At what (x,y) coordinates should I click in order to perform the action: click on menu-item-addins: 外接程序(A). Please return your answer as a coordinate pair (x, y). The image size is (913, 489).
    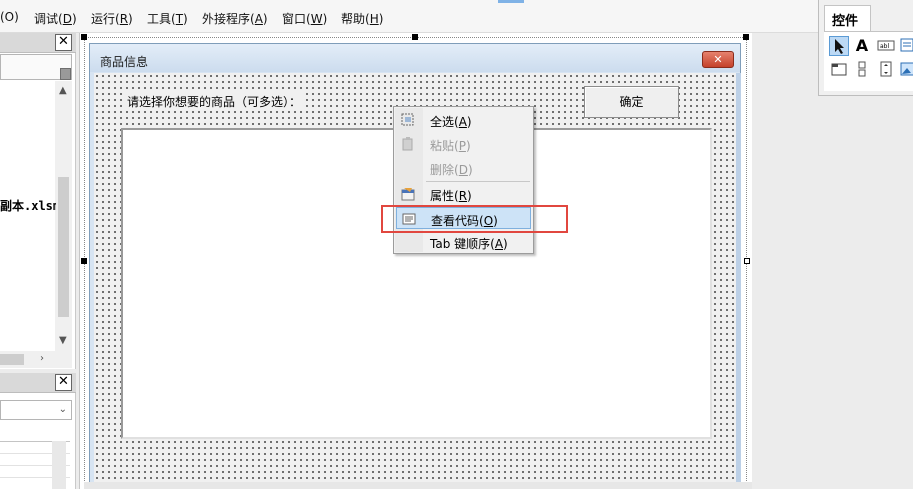
    Looking at the image, I should click on (235, 18).